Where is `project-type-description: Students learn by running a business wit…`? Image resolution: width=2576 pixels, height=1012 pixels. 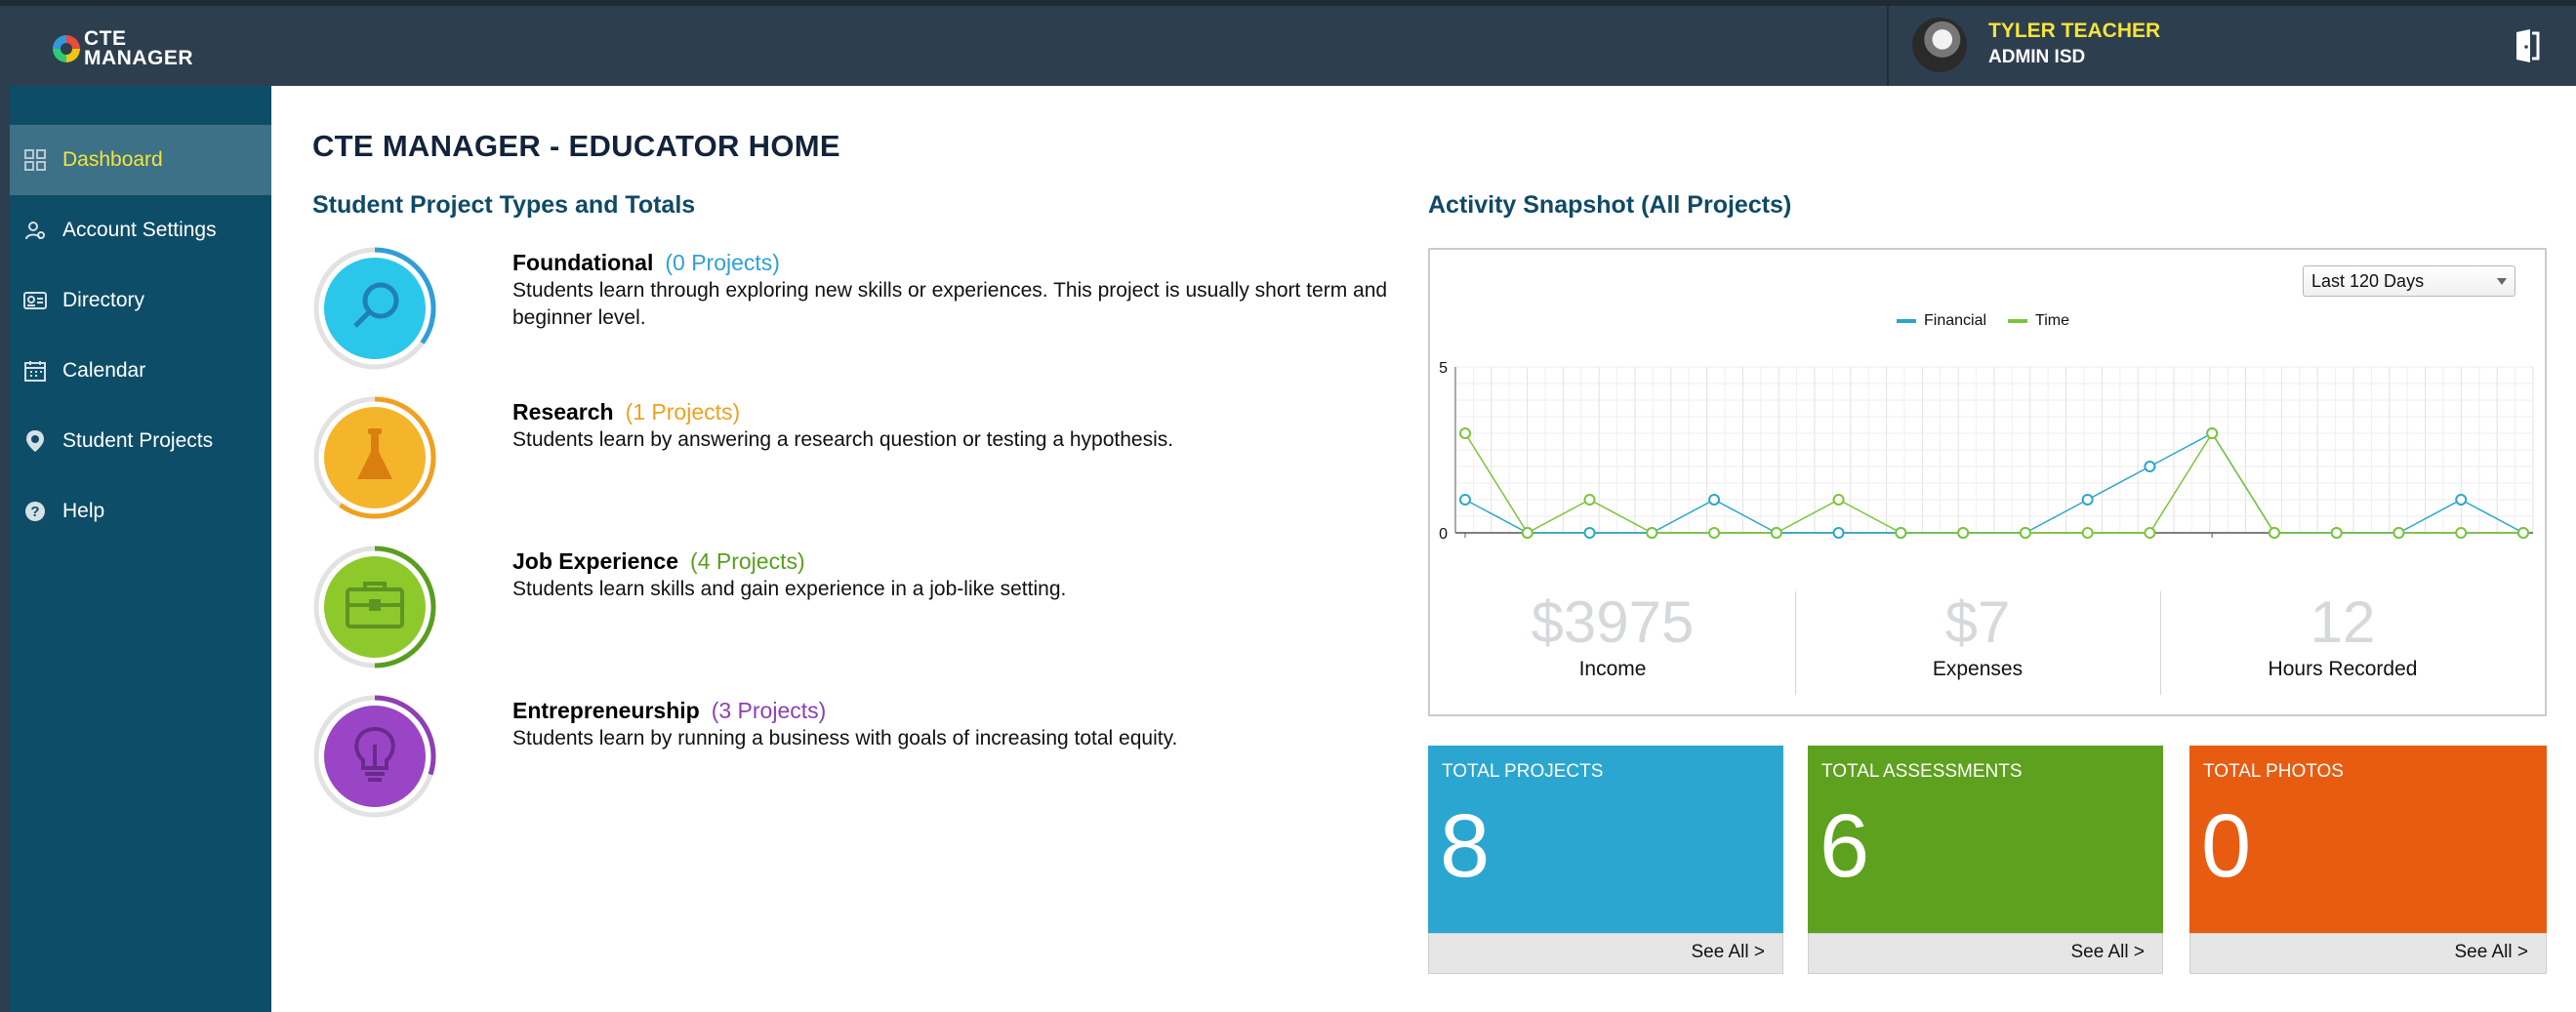
project-type-description: Students learn by running a business wit… is located at coordinates (845, 738).